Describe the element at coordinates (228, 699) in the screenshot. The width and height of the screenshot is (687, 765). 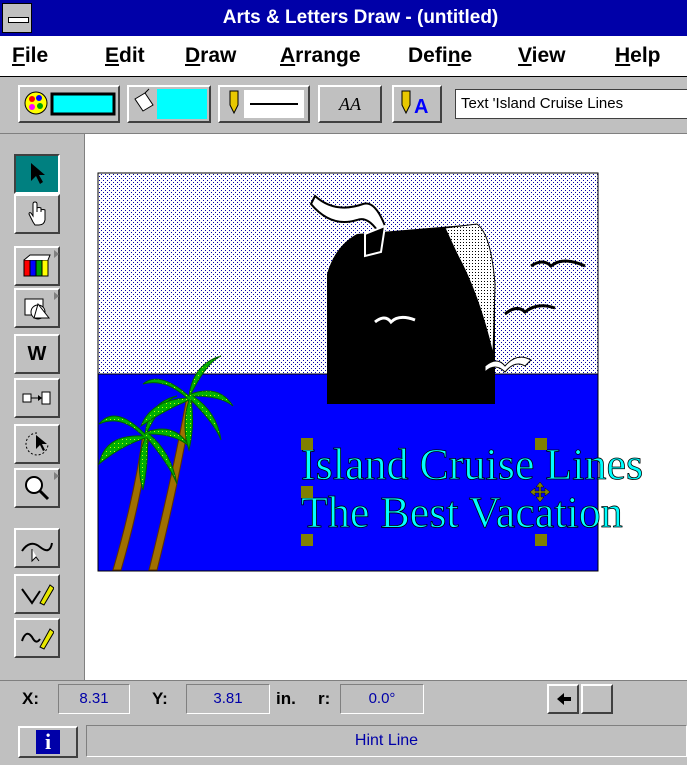
I see `y-coordinate: 3.81` at that location.